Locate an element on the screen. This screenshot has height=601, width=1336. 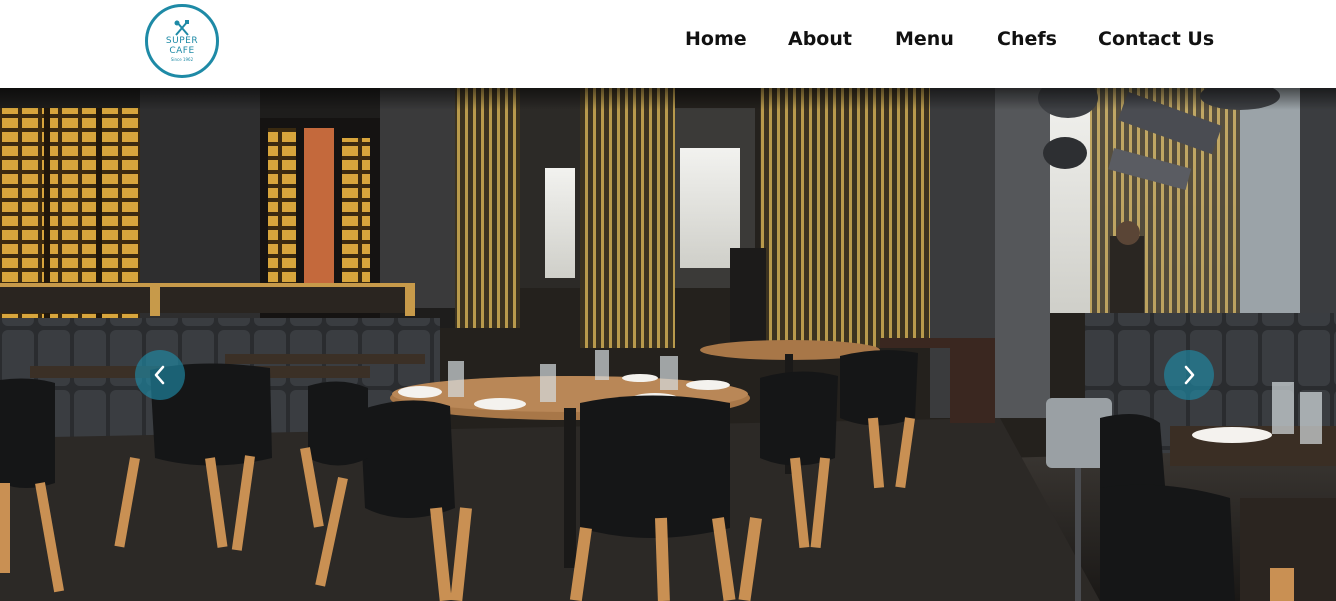
carousel-prev-button is located at coordinates (160, 375).